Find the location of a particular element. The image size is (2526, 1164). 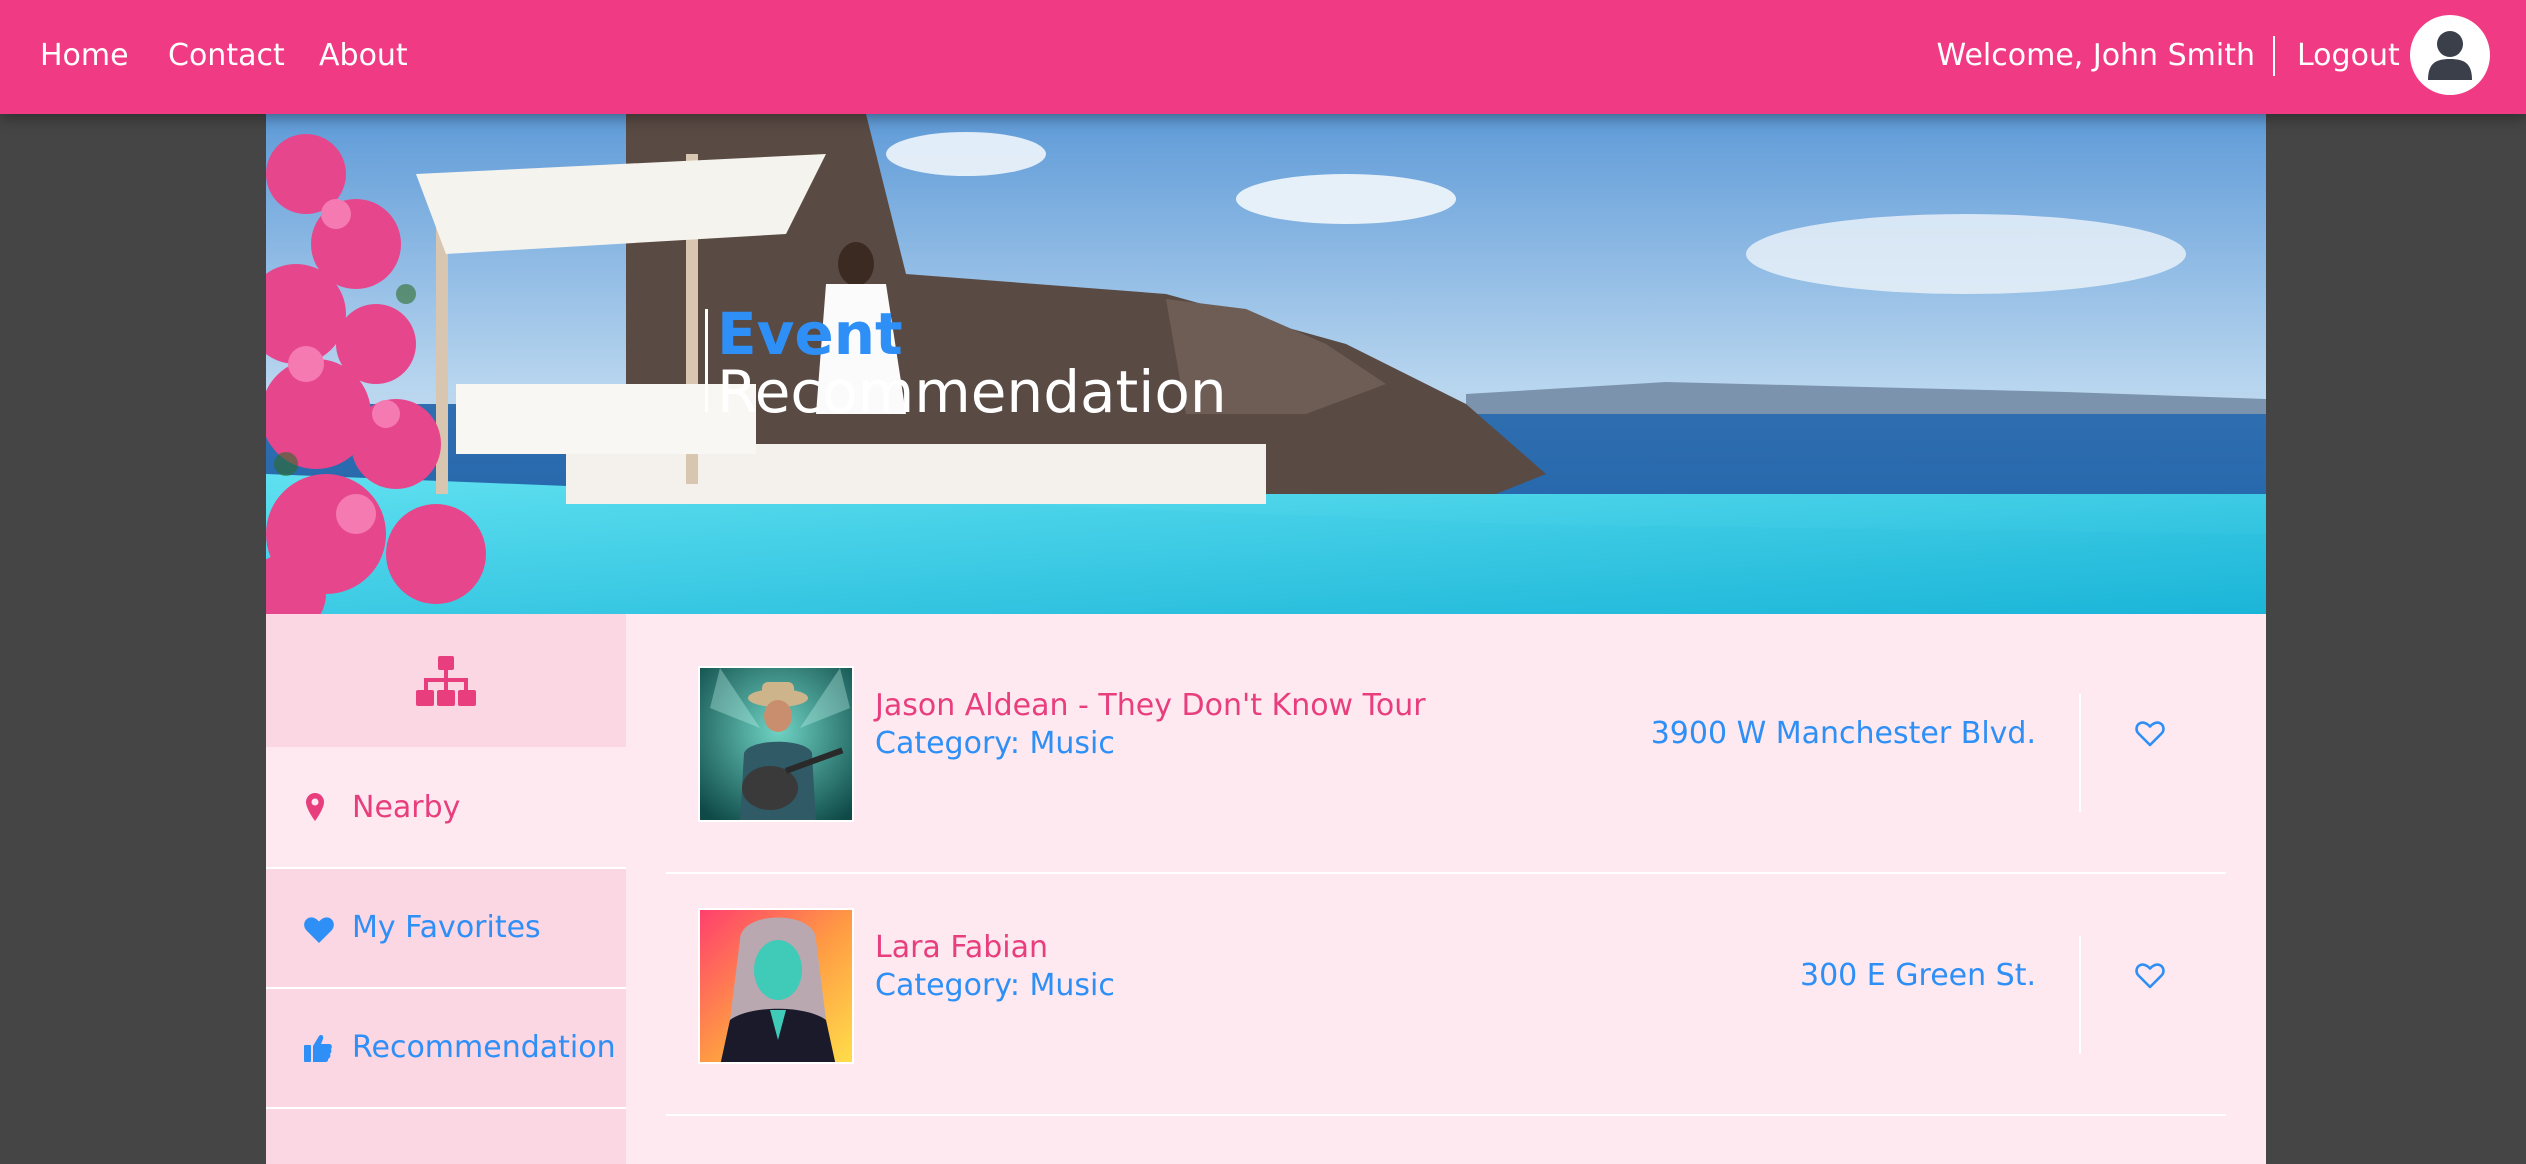

sitemap-icon is located at coordinates (446, 681).